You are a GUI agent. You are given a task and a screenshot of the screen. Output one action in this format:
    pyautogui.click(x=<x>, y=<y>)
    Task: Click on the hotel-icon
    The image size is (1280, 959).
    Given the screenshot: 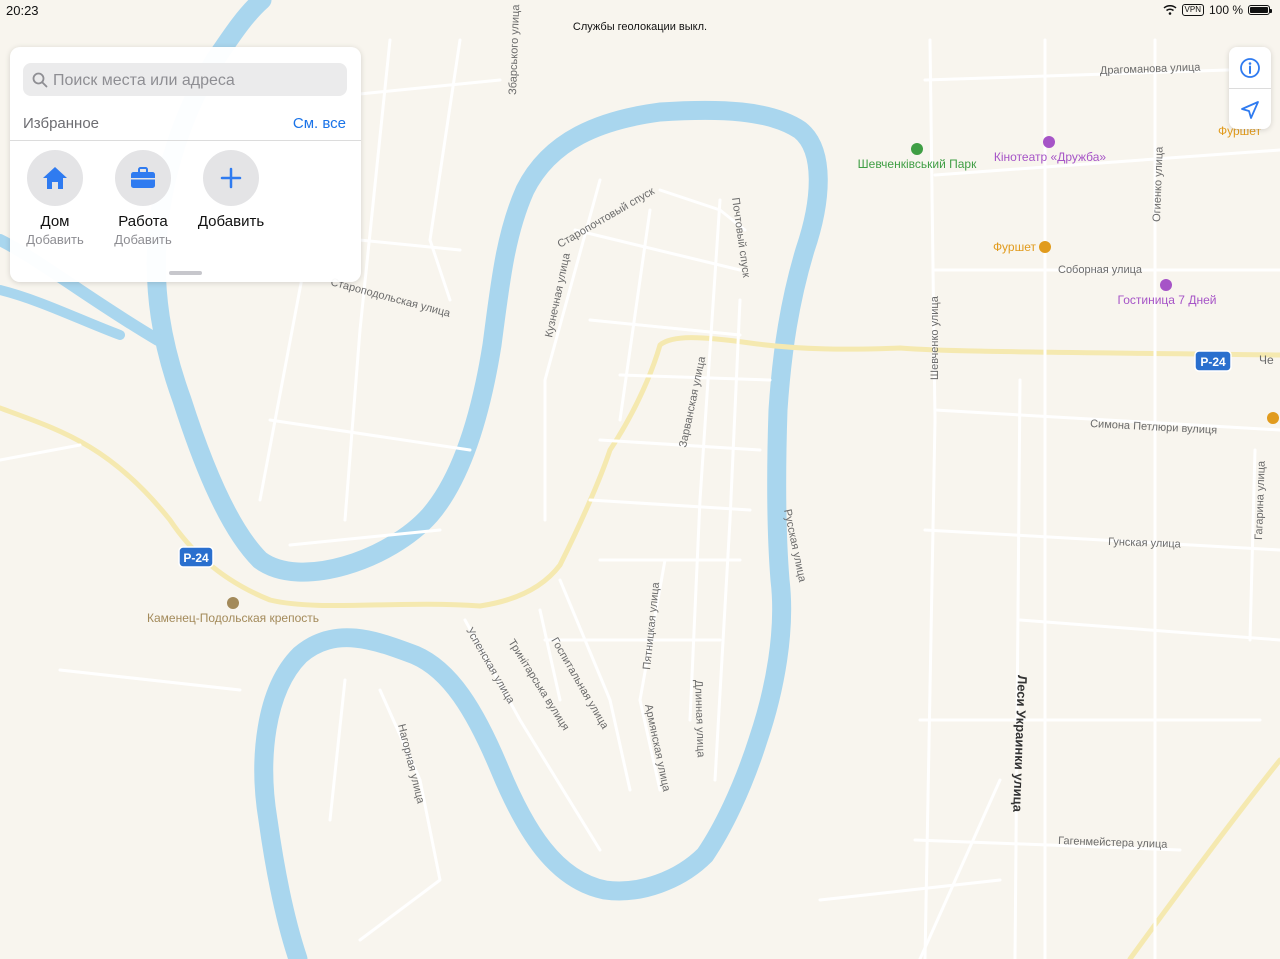 What is the action you would take?
    pyautogui.click(x=1166, y=285)
    